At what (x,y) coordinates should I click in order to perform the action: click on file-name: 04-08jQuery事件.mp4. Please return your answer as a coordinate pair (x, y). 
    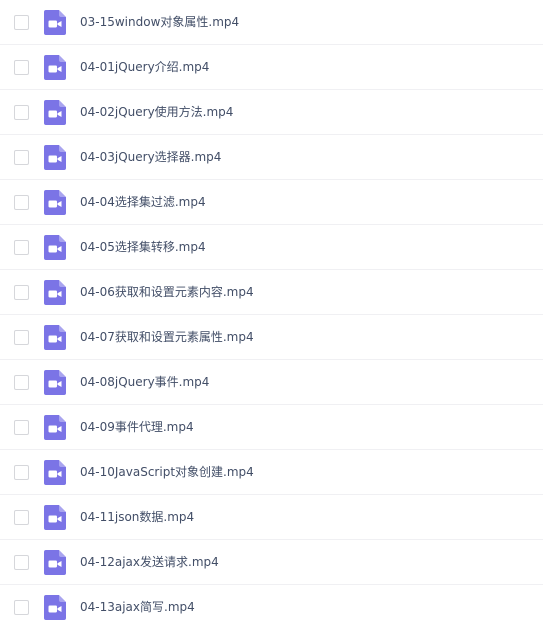
    Looking at the image, I should click on (144, 382).